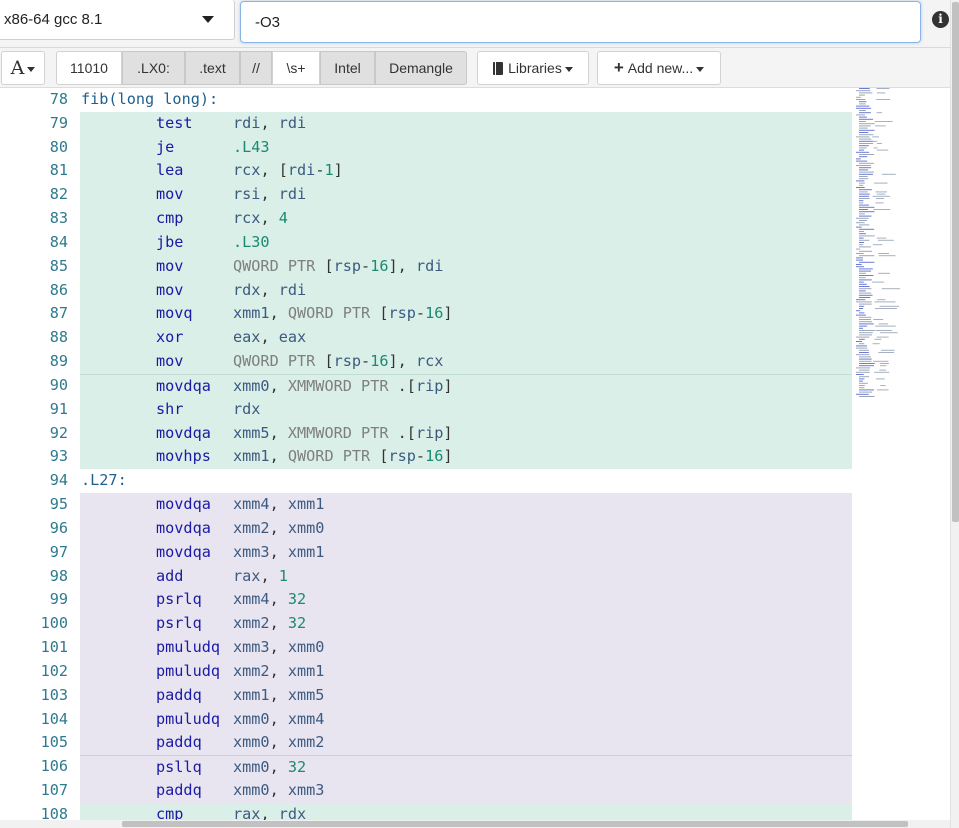 The width and height of the screenshot is (959, 828). What do you see at coordinates (426, 552) in the screenshot?
I see `code-line: 97 movdqa xmm3, xmm1` at bounding box center [426, 552].